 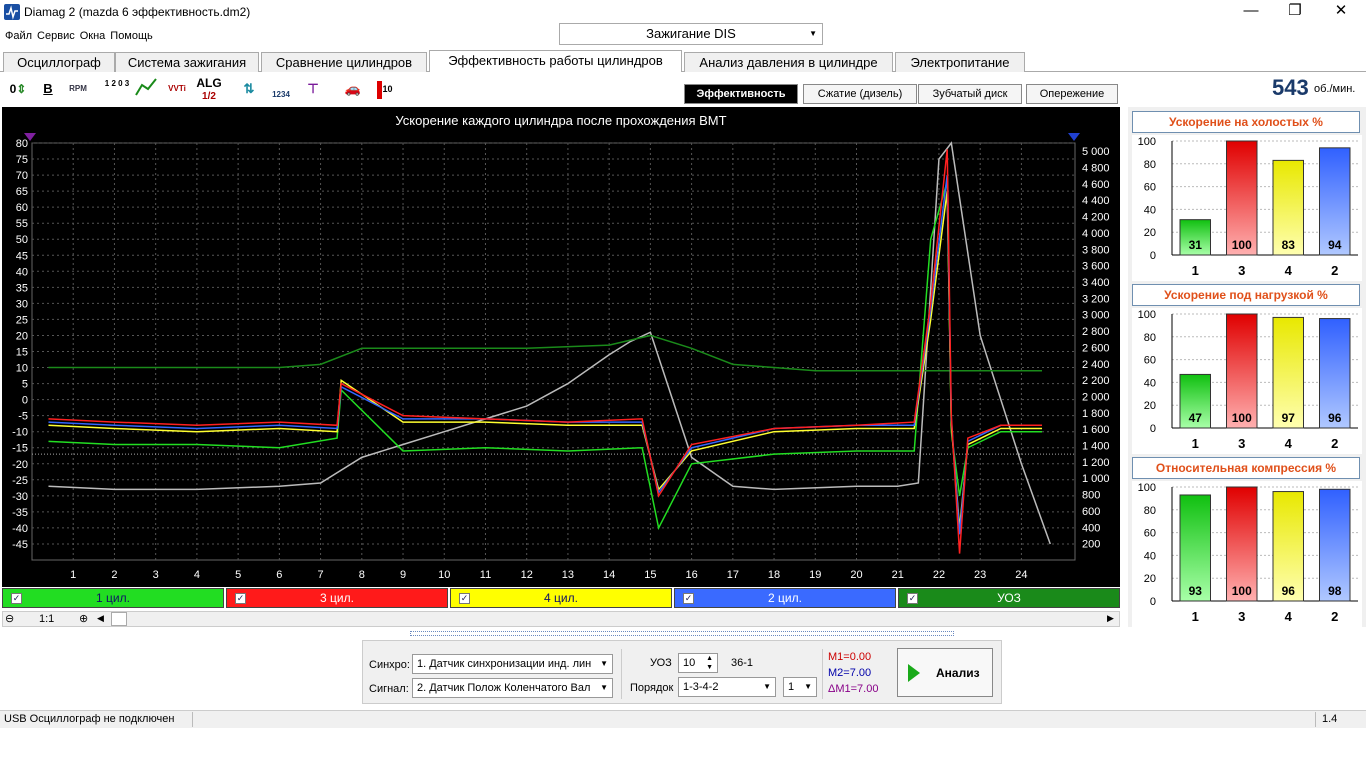 I want to click on marker-icon: ⊤, so click(x=313, y=89).